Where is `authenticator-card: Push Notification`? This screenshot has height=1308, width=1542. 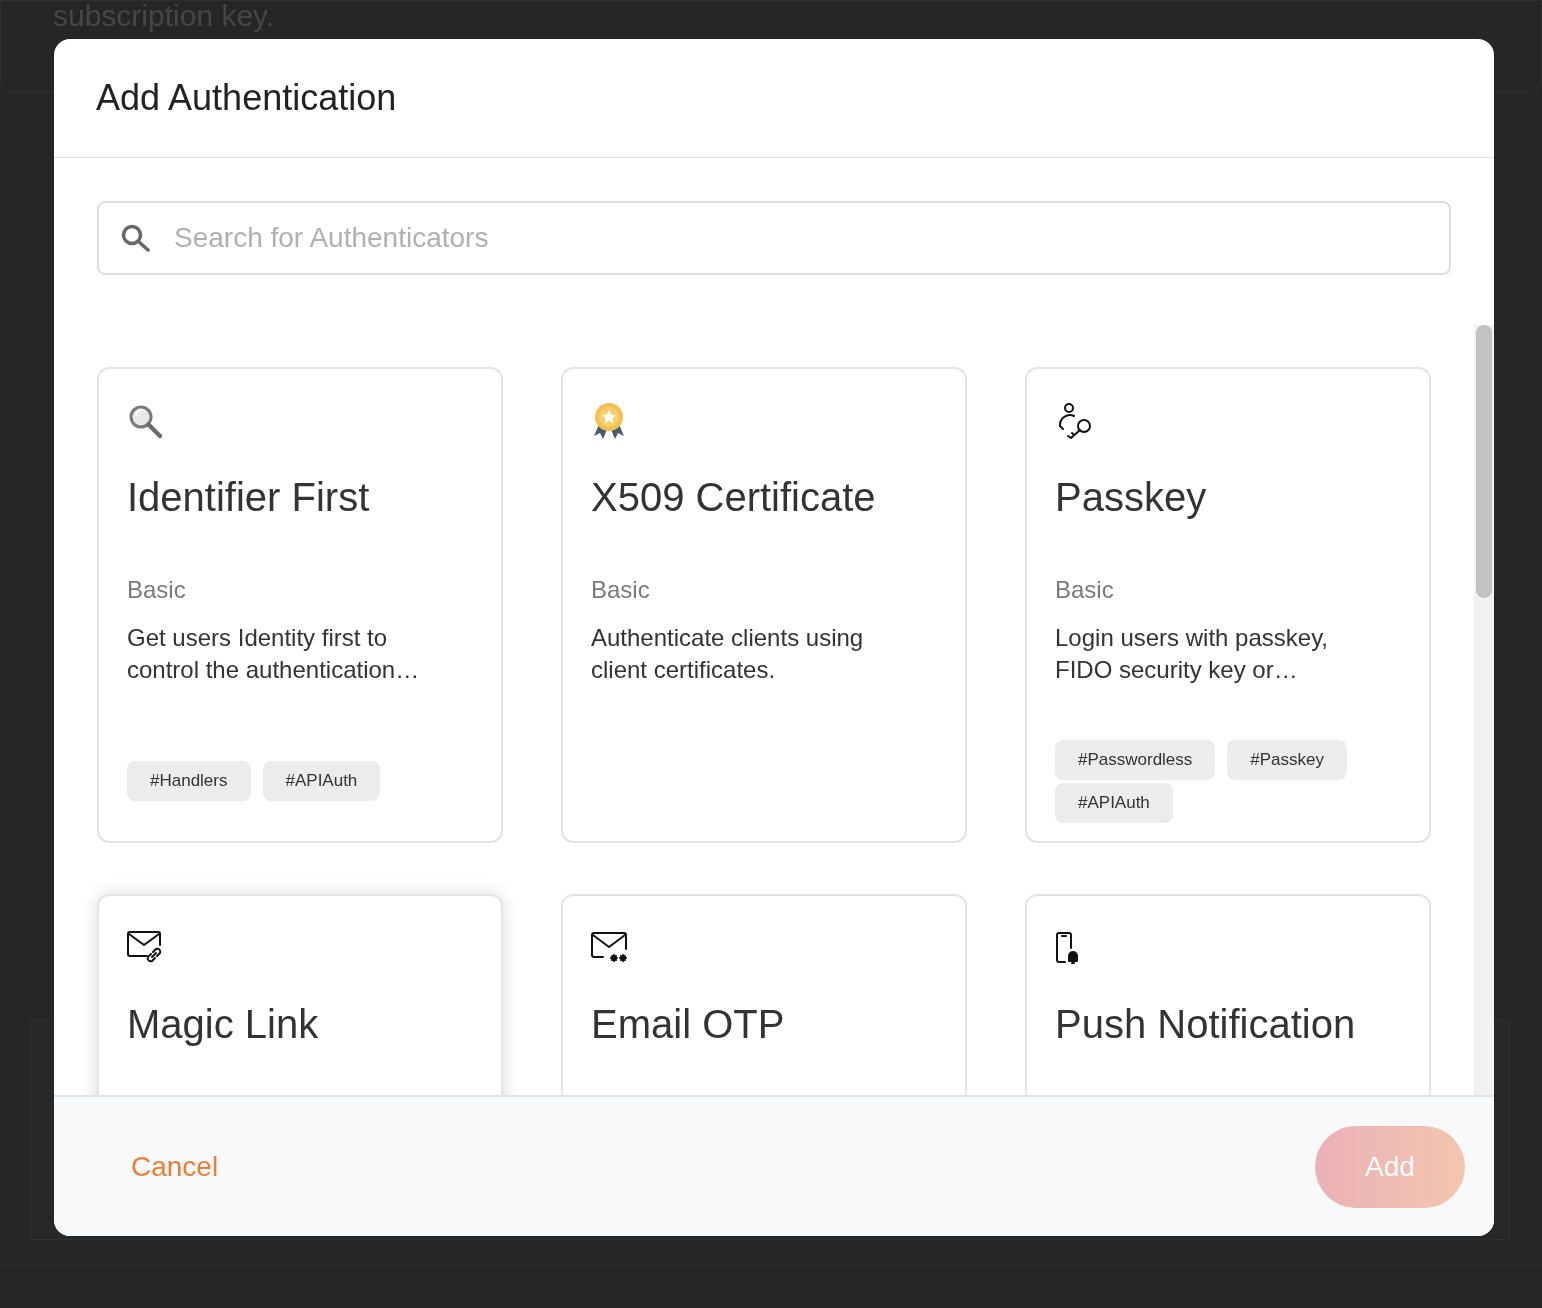
authenticator-card: Push Notification is located at coordinates (1228, 994).